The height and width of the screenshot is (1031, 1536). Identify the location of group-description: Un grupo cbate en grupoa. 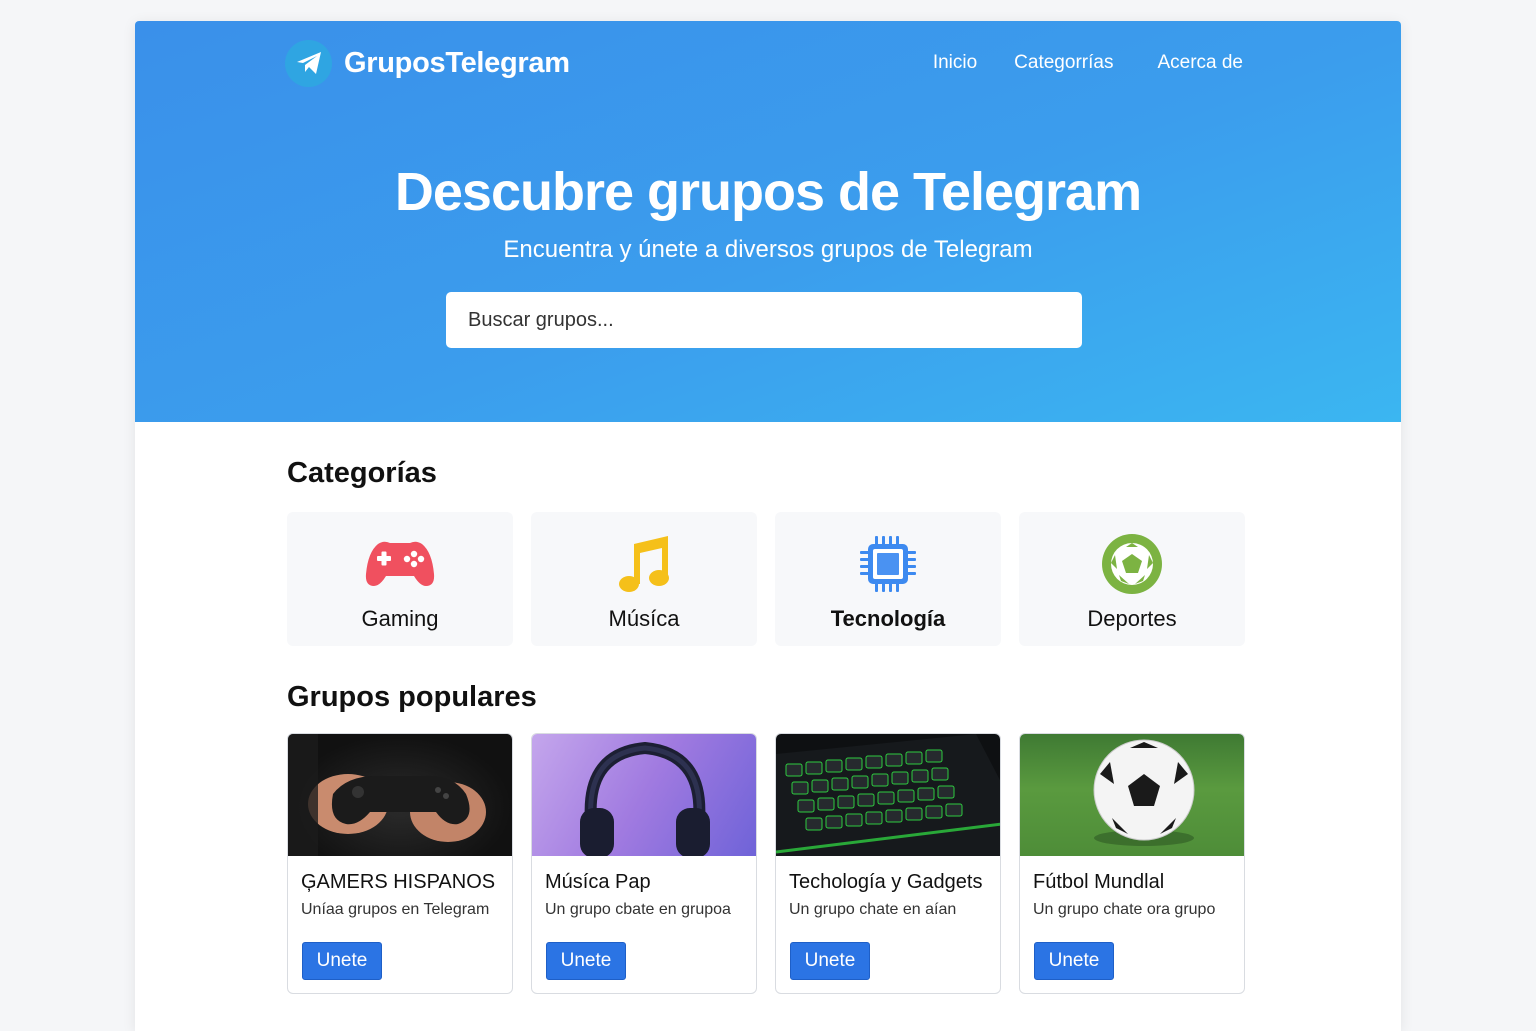
(638, 909).